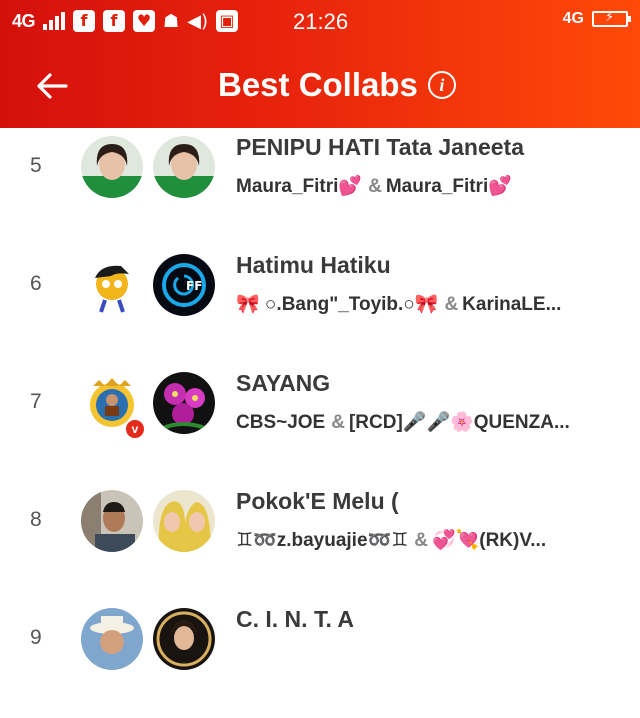 Image resolution: width=640 pixels, height=718 pixels. What do you see at coordinates (280, 422) in the screenshot?
I see `artist-name: CBS~JOE` at bounding box center [280, 422].